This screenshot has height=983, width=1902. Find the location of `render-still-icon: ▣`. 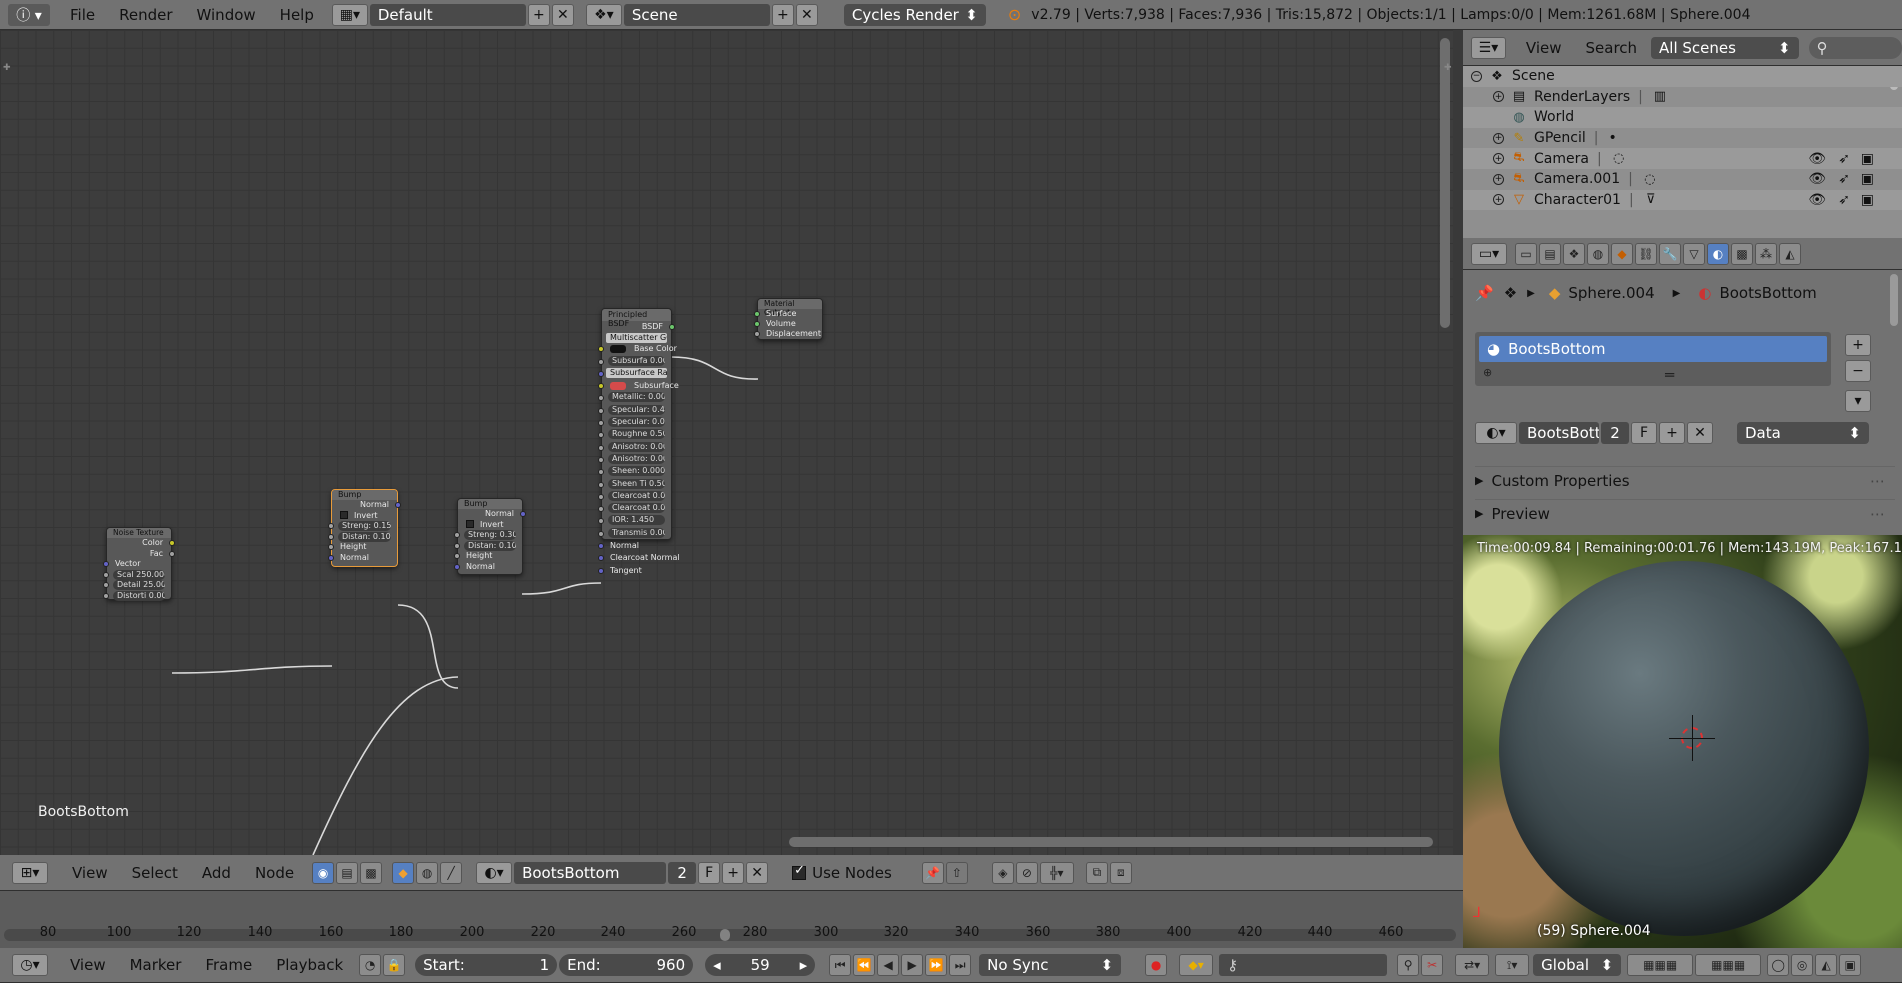

render-still-icon: ▣ is located at coordinates (1850, 965).